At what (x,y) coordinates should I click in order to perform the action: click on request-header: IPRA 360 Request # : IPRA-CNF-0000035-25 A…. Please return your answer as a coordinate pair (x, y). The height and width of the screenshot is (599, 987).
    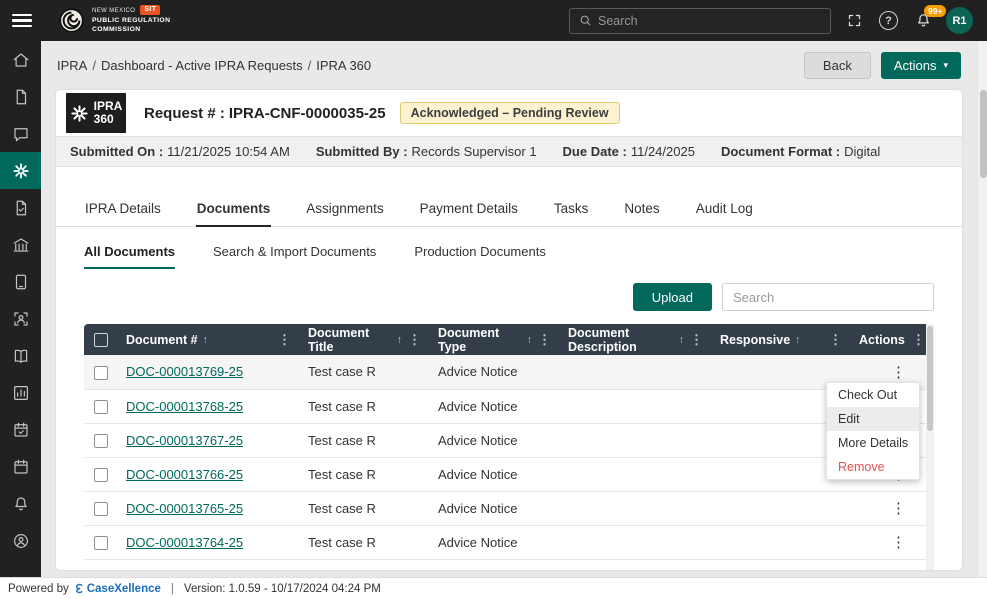
    Looking at the image, I should click on (509, 113).